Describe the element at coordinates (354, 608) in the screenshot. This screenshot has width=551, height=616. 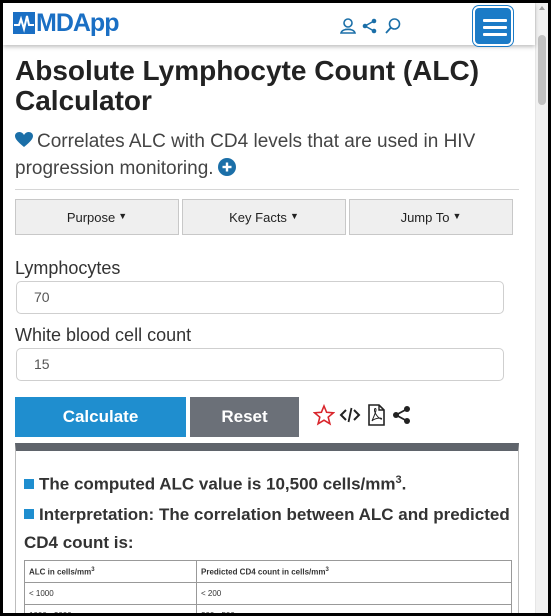
I see `table-cell: 200 - 500` at that location.